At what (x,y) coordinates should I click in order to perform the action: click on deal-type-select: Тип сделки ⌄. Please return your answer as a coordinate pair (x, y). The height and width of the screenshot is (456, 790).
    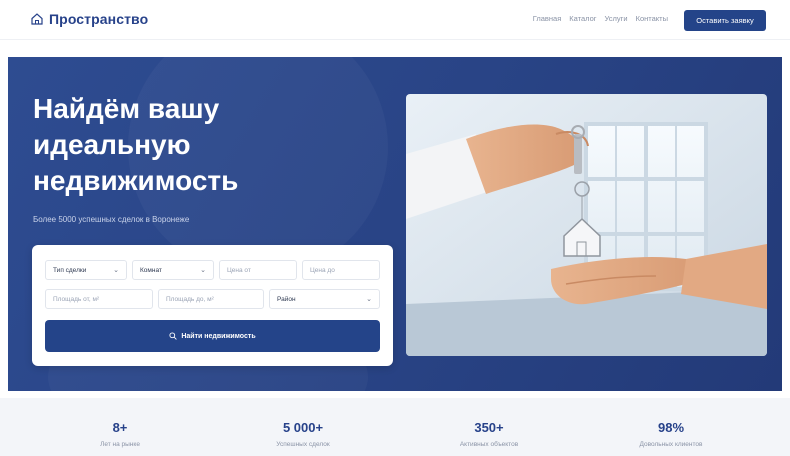
    Looking at the image, I should click on (86, 270).